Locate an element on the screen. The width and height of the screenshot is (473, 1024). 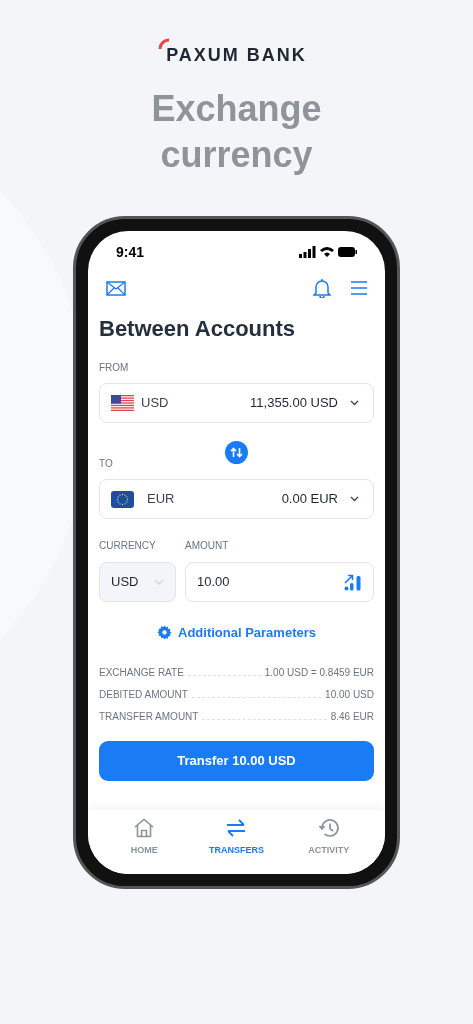
gear-icon is located at coordinates (164, 633).